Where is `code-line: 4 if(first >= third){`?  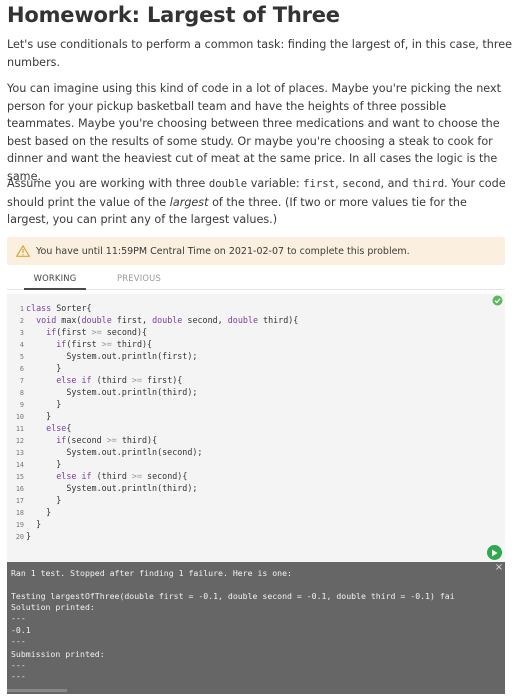
code-line: 4 if(first >= third){ is located at coordinates (79, 344).